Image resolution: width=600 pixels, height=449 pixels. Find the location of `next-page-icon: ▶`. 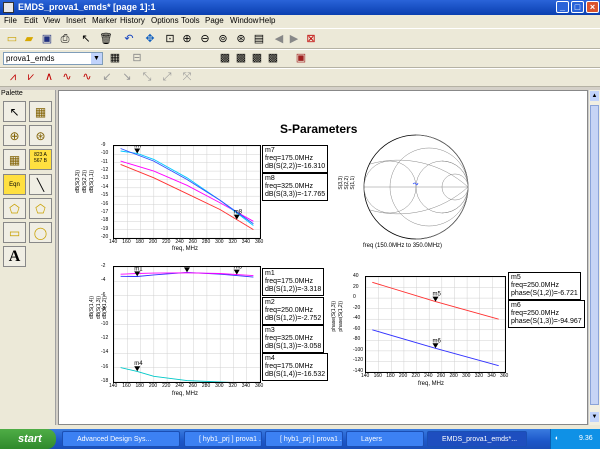

next-page-icon: ▶ is located at coordinates (294, 39).